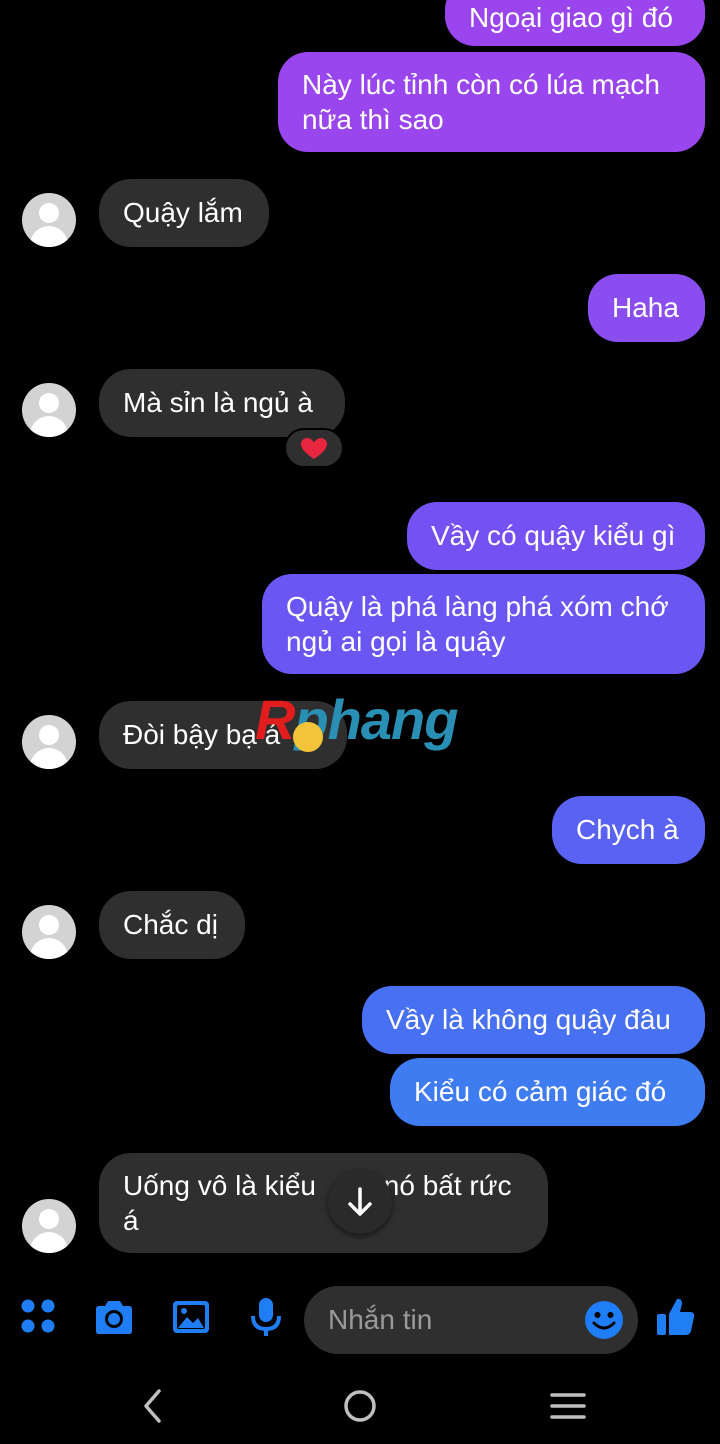 The image size is (720, 1444). I want to click on gallery-icon, so click(191, 1318).